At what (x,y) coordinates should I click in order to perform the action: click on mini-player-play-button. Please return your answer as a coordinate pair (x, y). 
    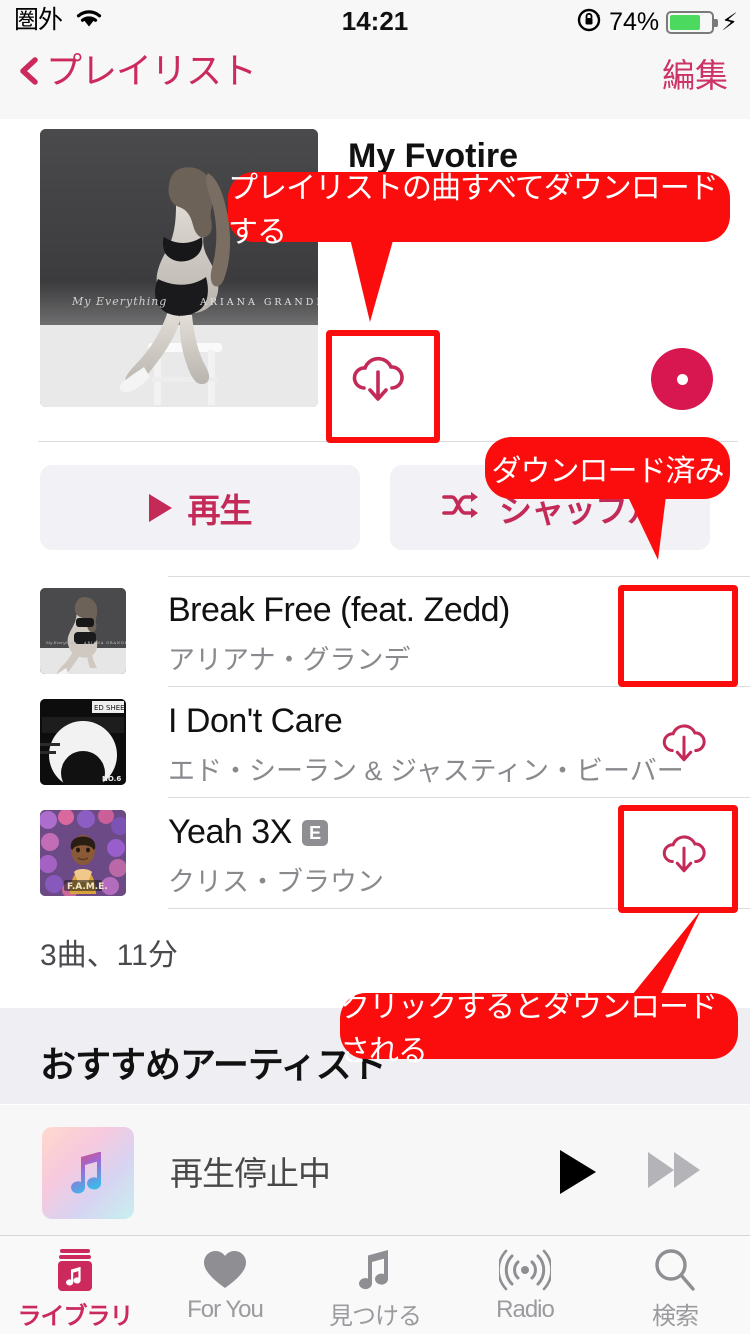
    Looking at the image, I should click on (578, 1172).